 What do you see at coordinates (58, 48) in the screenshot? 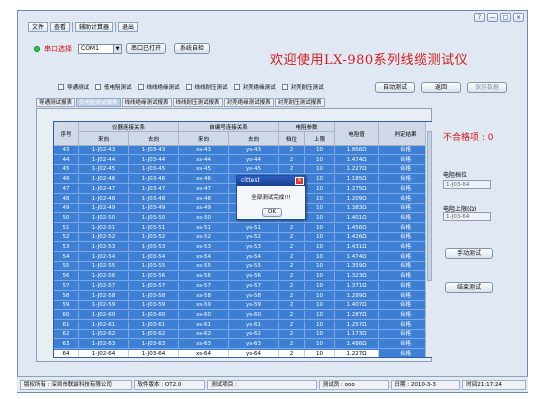
I see `port-label: 串口选择` at bounding box center [58, 48].